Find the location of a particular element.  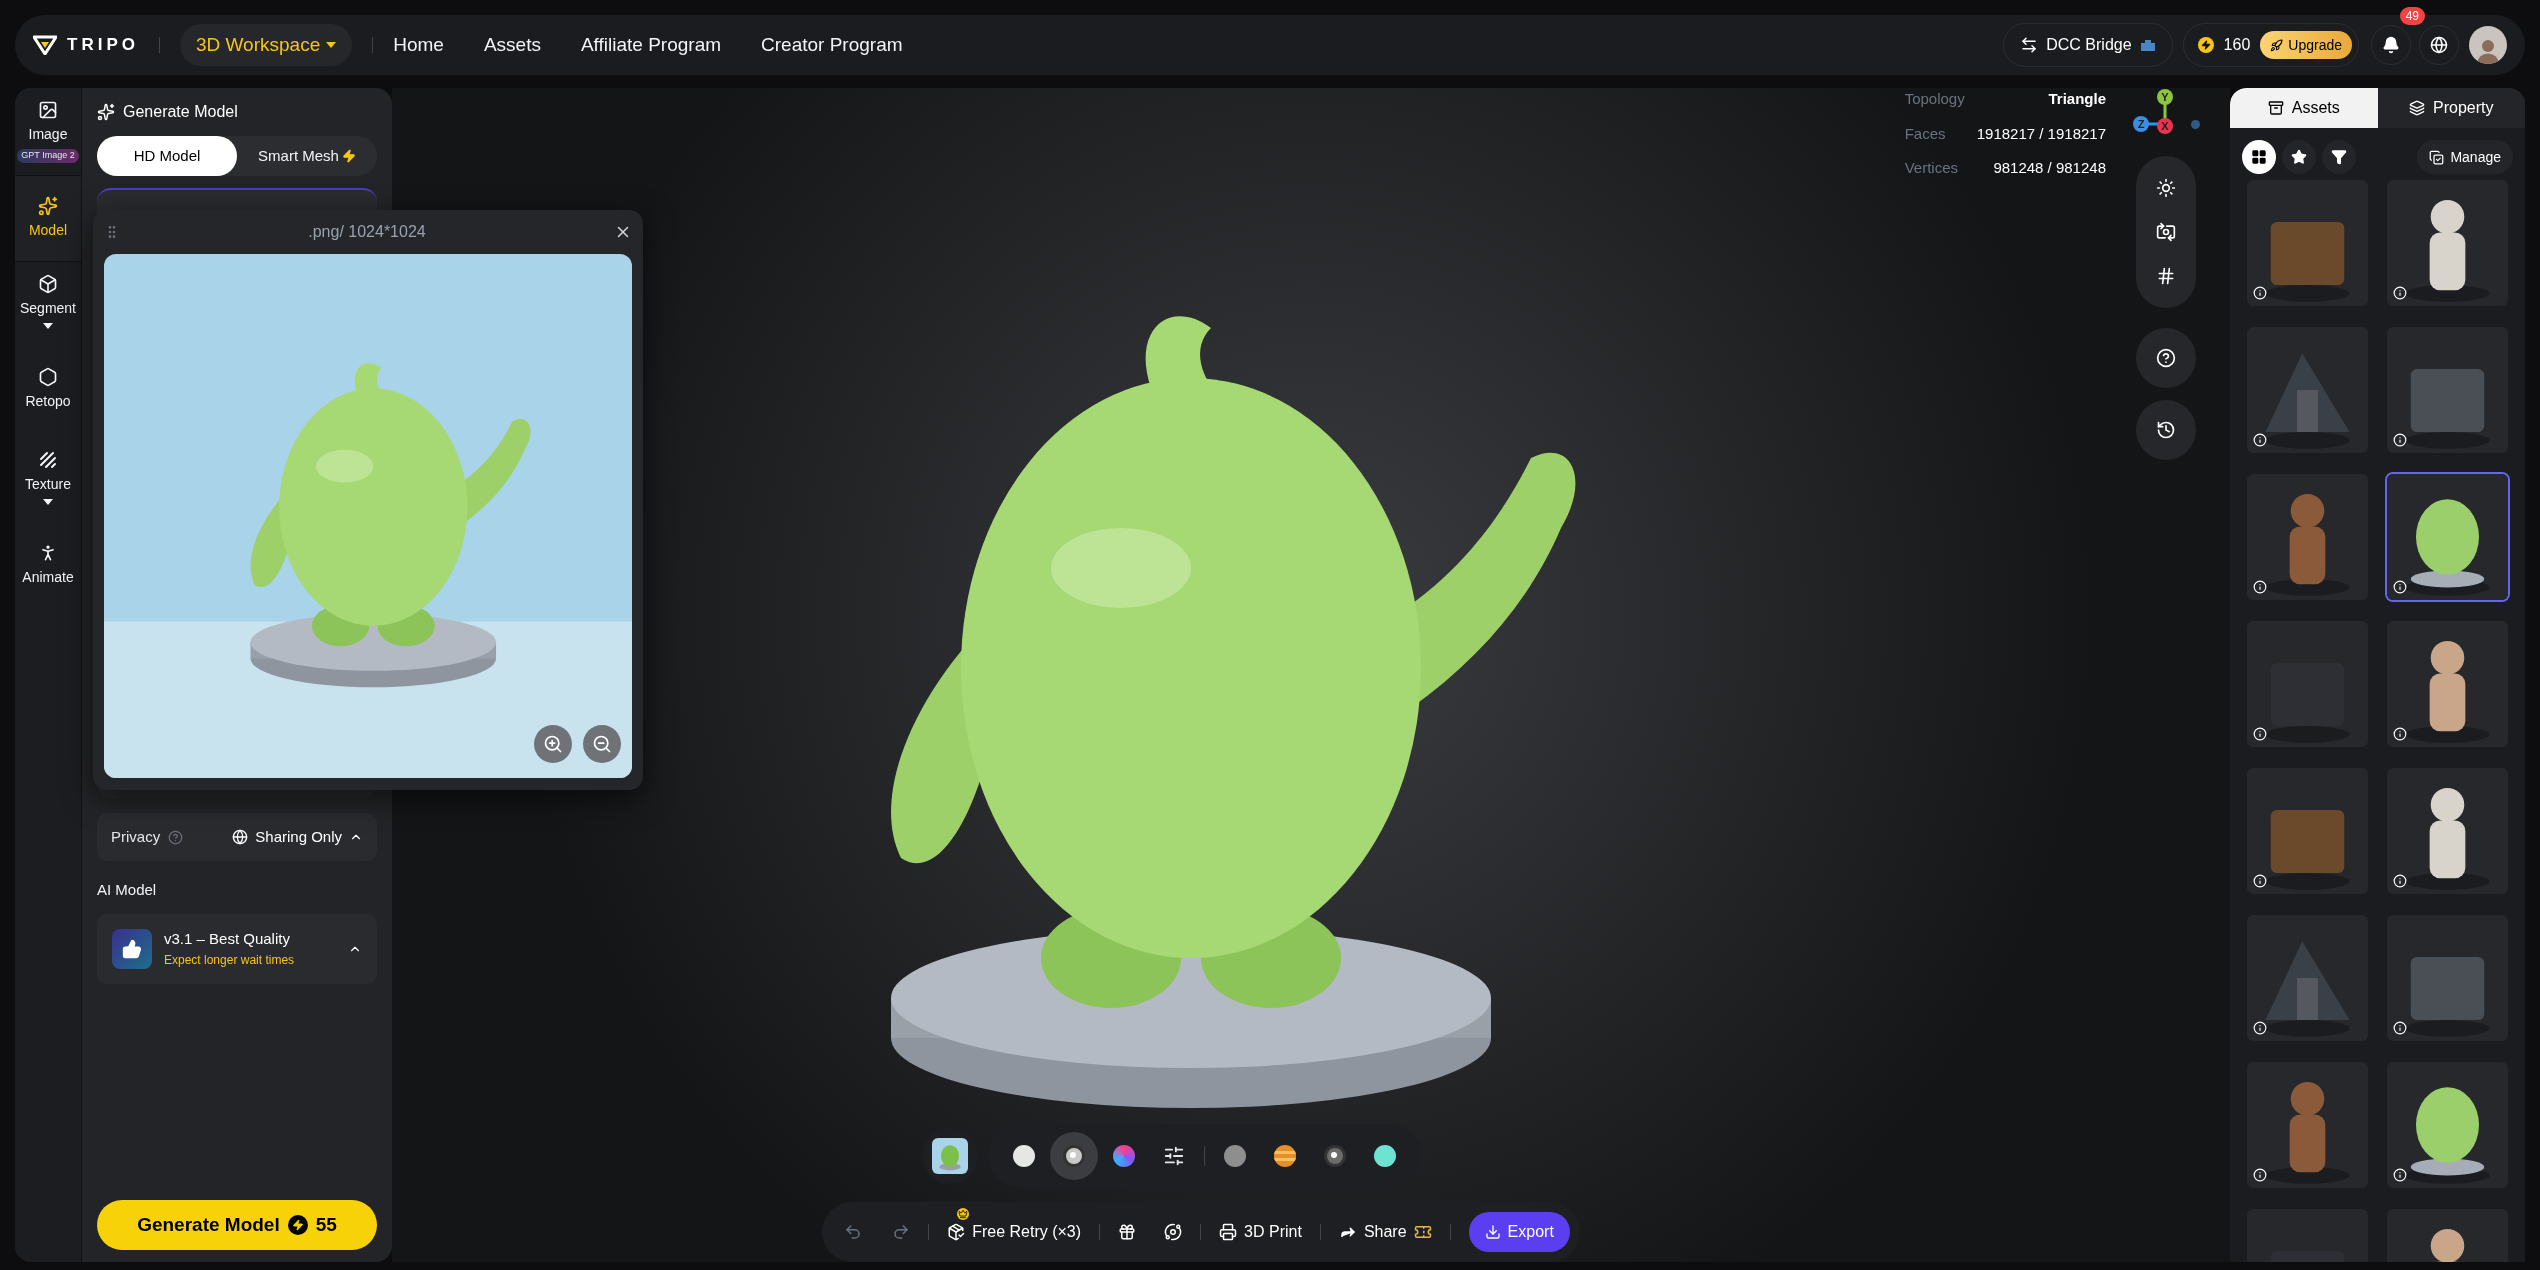

panel-tab: Property is located at coordinates (2451, 108).